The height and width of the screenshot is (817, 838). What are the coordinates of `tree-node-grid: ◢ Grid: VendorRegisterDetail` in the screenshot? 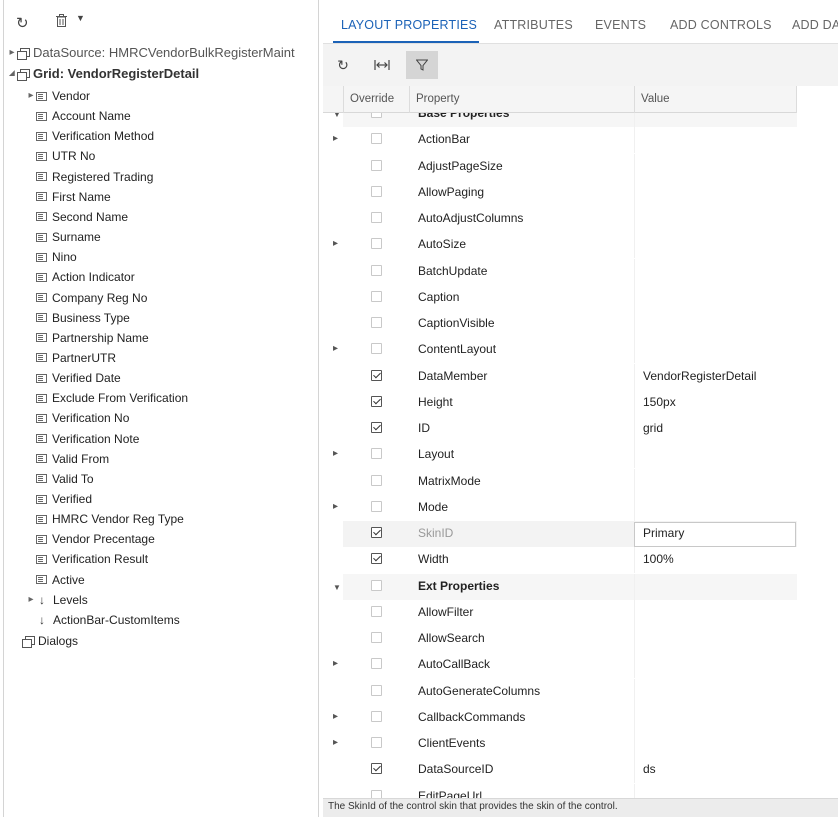 It's located at (103, 74).